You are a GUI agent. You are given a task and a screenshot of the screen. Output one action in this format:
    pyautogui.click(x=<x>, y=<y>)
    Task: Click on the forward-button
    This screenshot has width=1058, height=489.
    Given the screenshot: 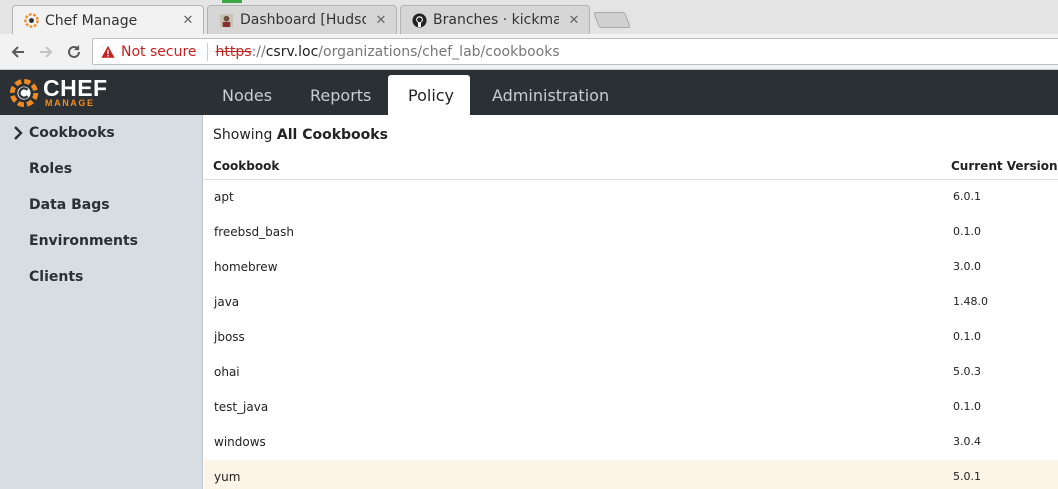 What is the action you would take?
    pyautogui.click(x=46, y=52)
    